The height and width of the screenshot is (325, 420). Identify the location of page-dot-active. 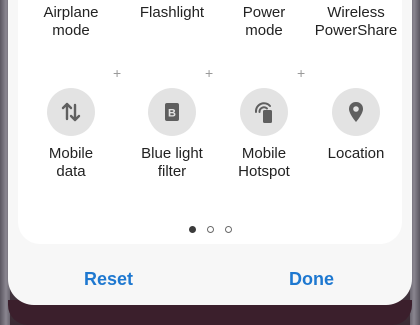
(192, 229).